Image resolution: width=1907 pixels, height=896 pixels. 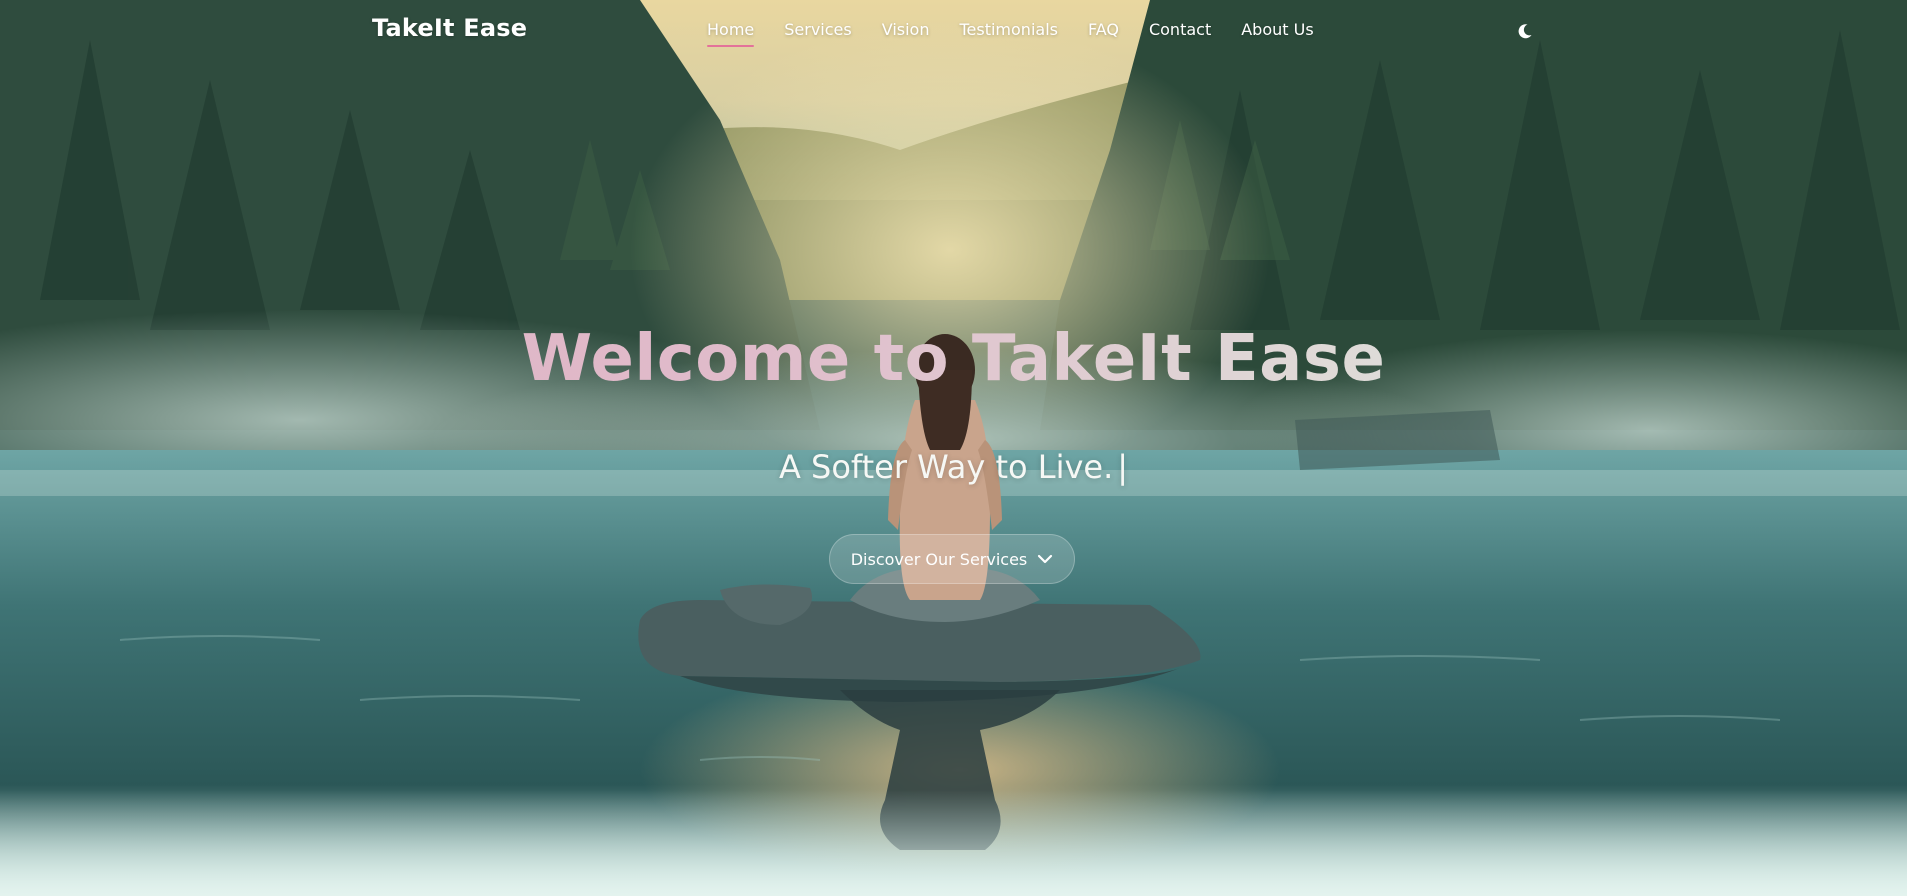 I want to click on typing-cursor: |, so click(x=1123, y=467).